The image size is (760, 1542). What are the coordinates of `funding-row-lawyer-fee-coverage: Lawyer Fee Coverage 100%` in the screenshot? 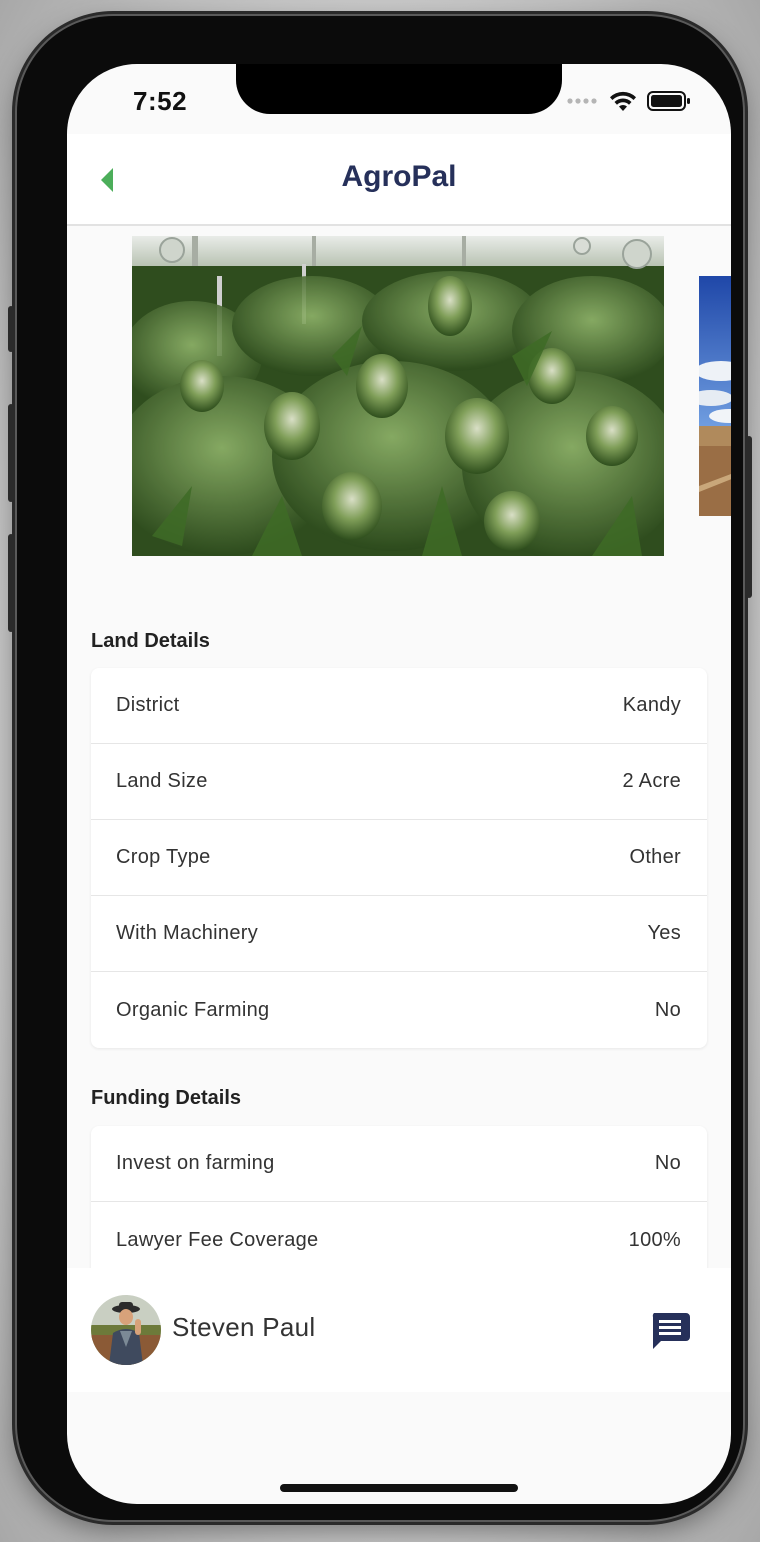 It's located at (399, 1240).